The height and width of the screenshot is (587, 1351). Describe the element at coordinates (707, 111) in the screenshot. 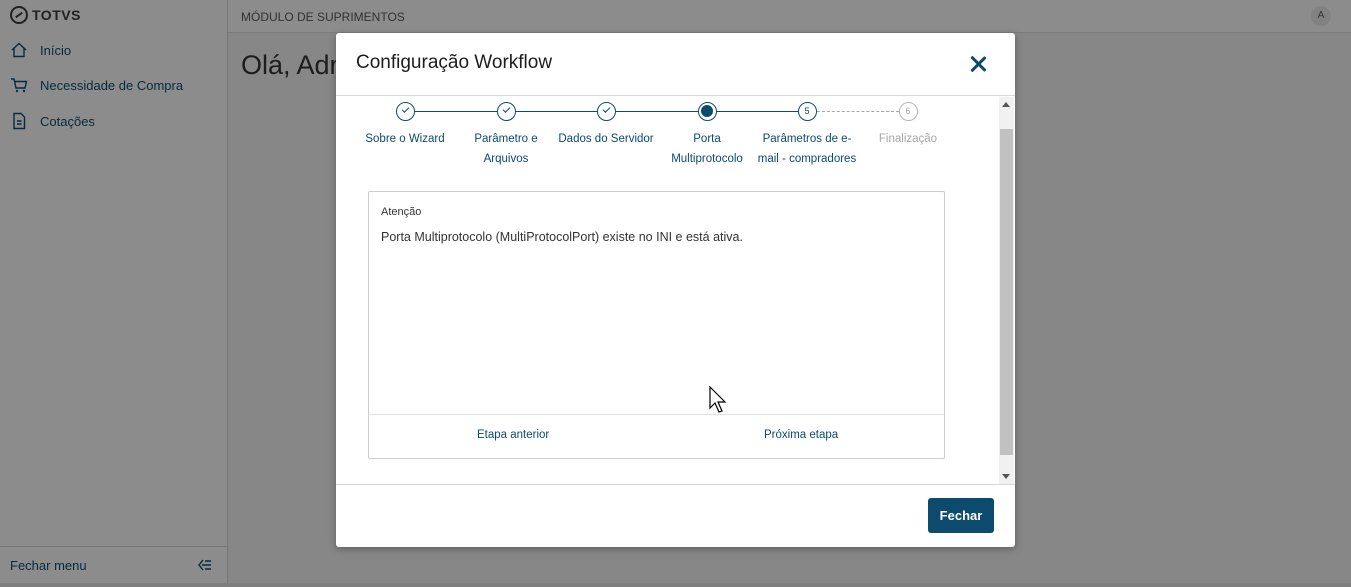

I see `current-step-indicator-icon` at that location.